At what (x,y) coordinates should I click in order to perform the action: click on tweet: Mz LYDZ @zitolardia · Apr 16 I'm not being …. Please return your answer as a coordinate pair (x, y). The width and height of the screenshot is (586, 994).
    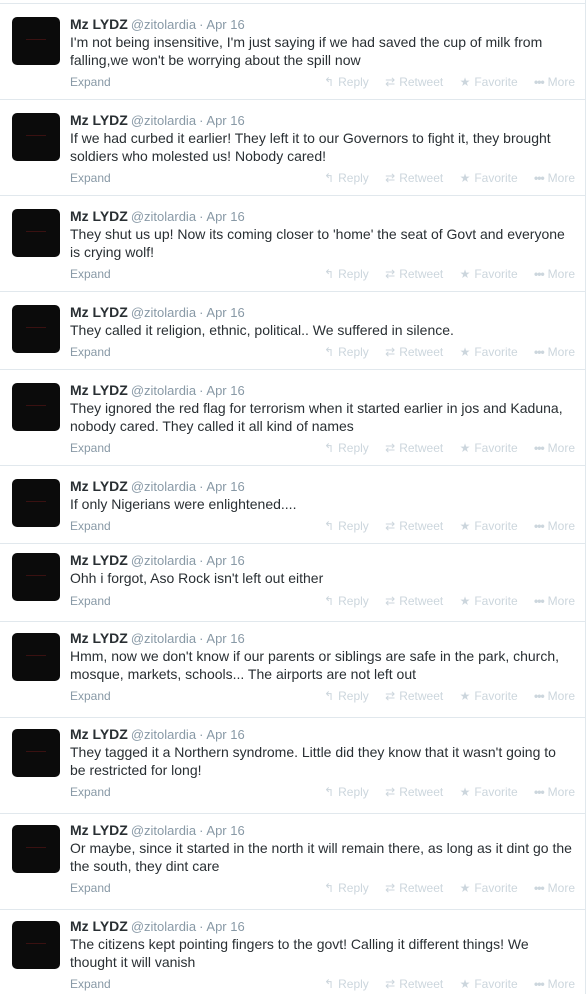
    Looking at the image, I should click on (292, 51).